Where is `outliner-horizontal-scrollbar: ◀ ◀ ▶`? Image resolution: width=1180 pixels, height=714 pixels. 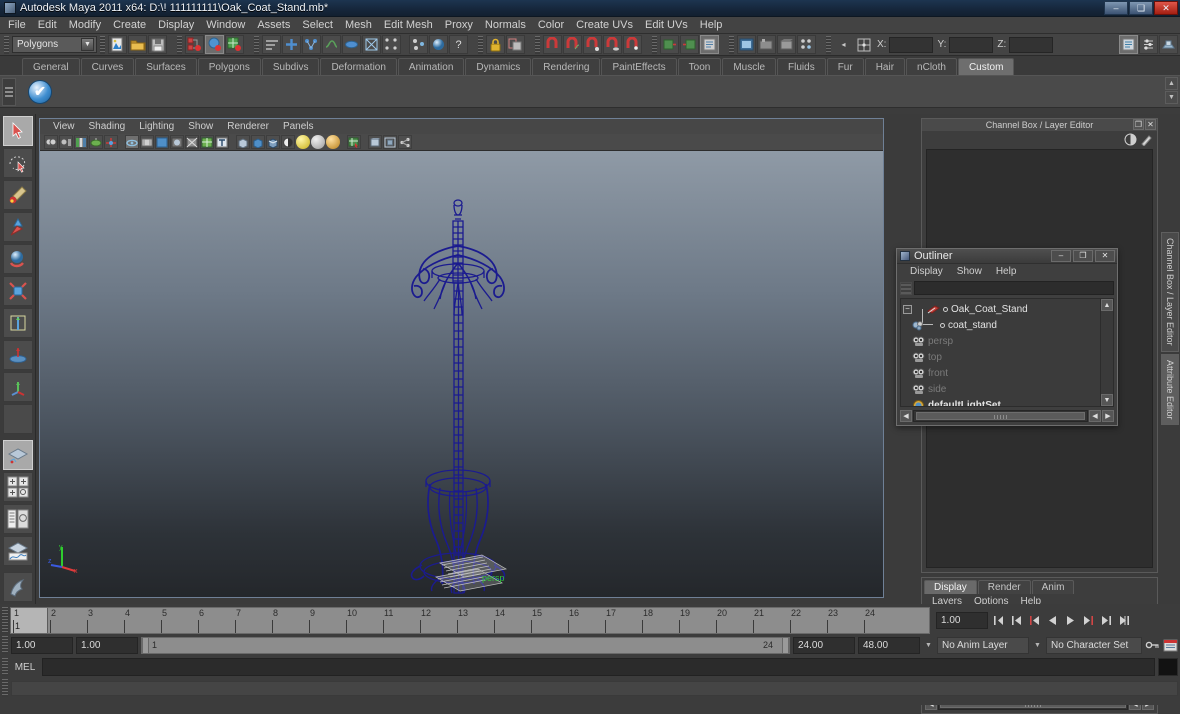 outliner-horizontal-scrollbar: ◀ ◀ ▶ is located at coordinates (1007, 415).